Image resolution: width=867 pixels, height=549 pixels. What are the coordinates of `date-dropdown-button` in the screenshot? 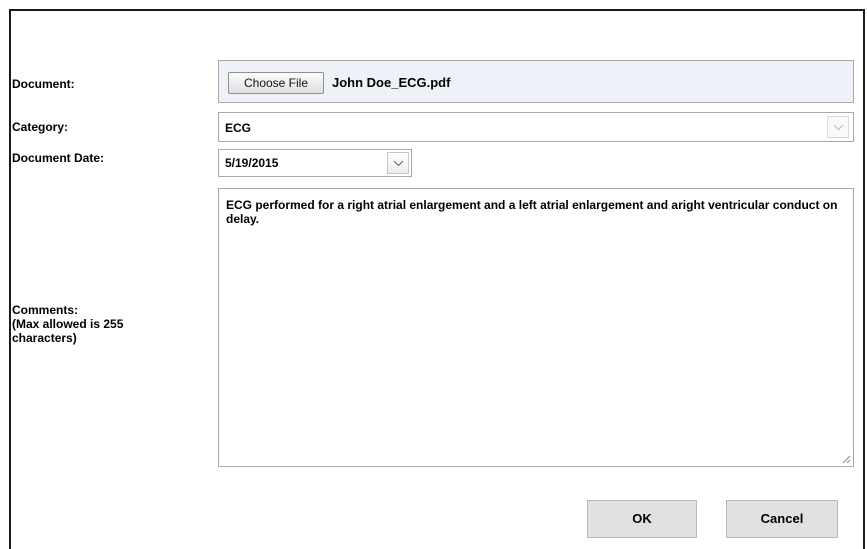 It's located at (398, 163).